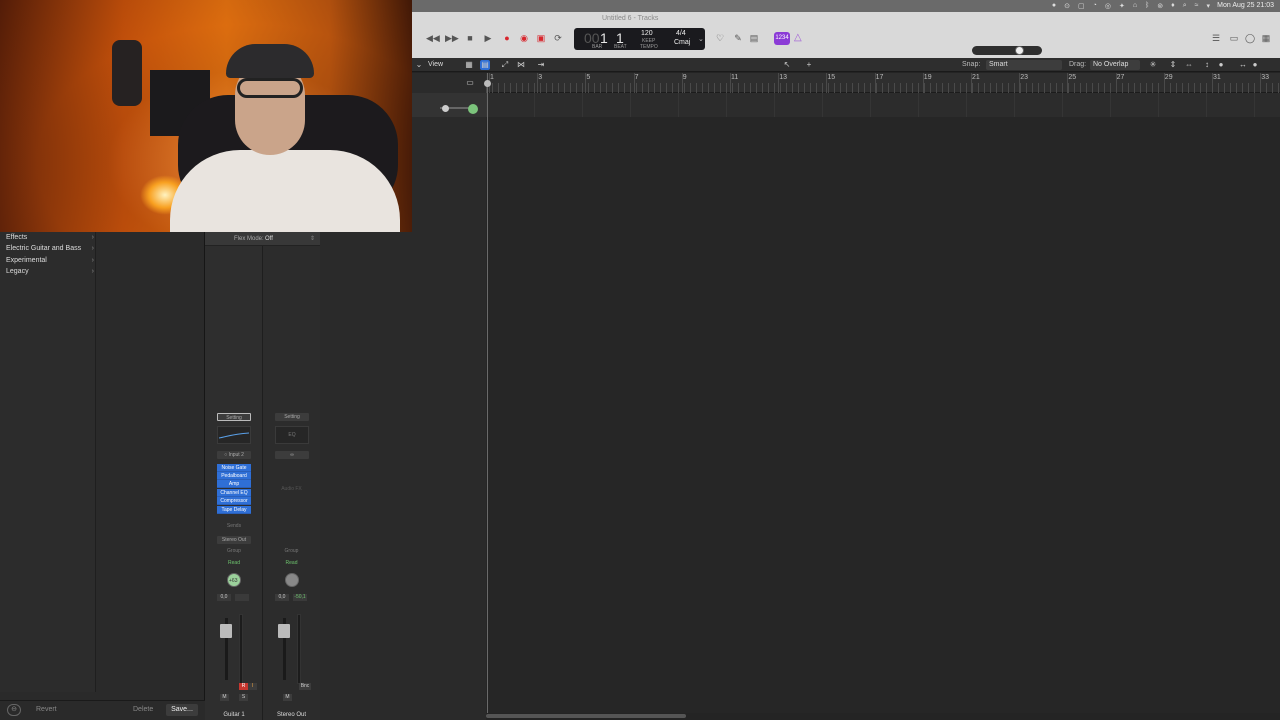 The width and height of the screenshot is (1280, 720). I want to click on library-item-experimental: Experimental ›, so click(50, 260).